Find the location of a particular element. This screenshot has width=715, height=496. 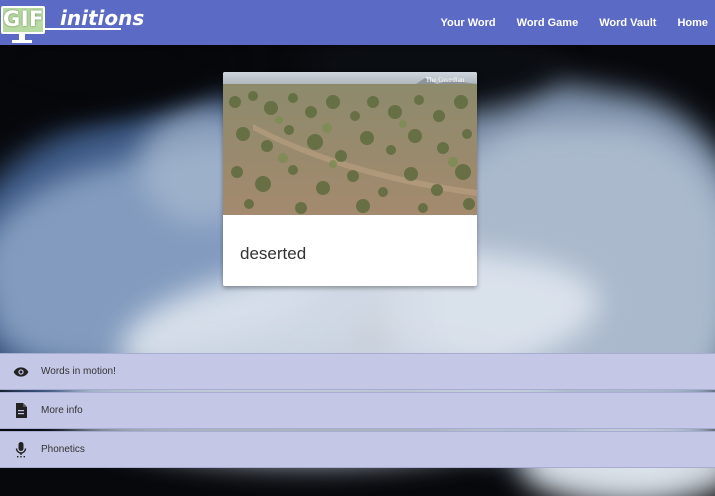

microphone-icon is located at coordinates (21, 449).